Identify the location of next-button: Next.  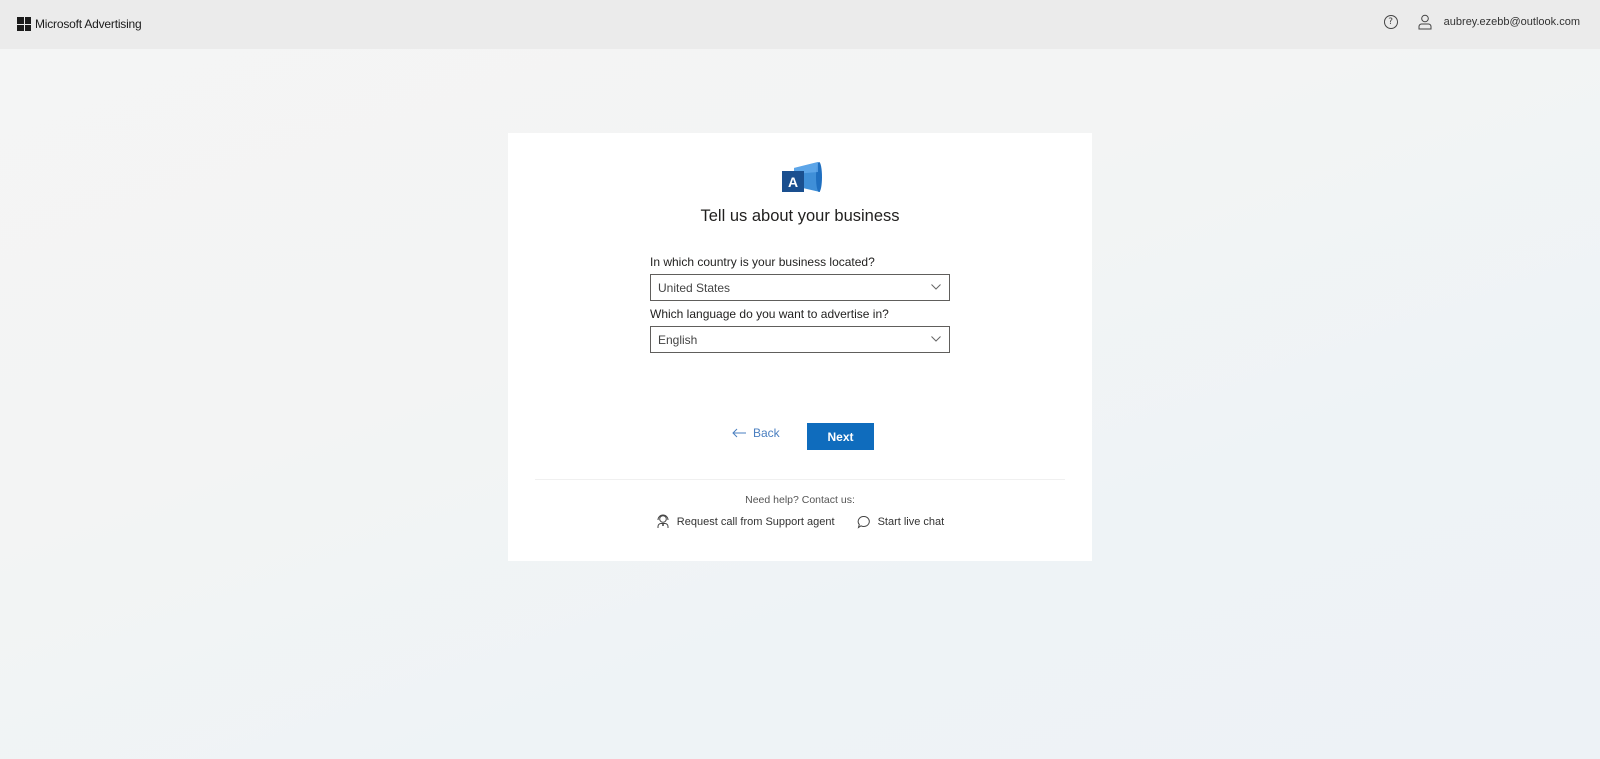
(840, 436).